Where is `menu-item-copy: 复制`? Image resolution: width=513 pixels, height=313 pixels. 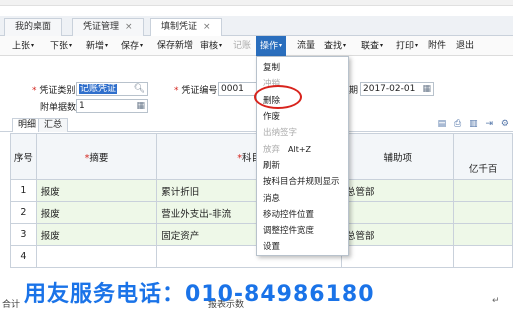
menu-item-copy: 复制 is located at coordinates (271, 67).